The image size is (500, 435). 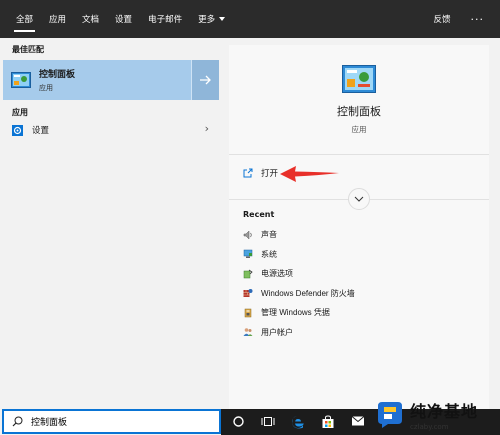 What do you see at coordinates (298, 422) in the screenshot?
I see `edge-browser-icon` at bounding box center [298, 422].